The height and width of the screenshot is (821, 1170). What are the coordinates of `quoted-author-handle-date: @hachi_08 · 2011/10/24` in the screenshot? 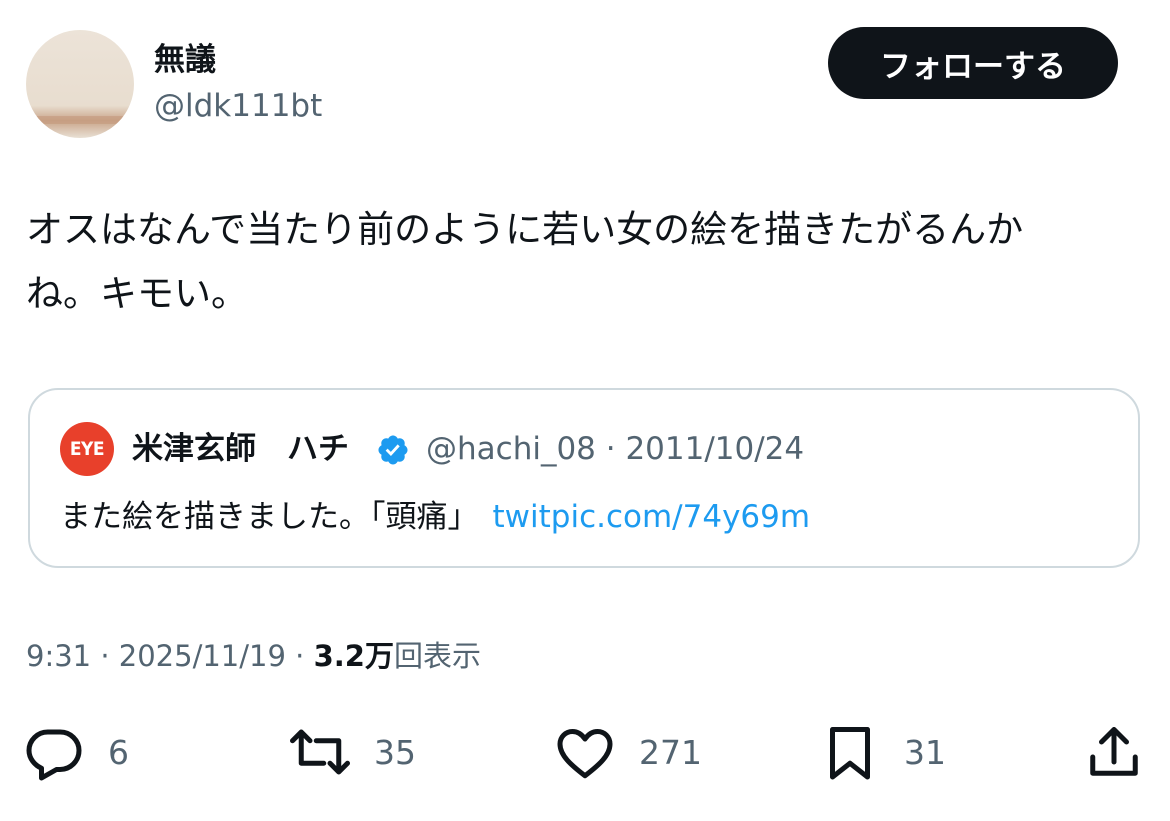 It's located at (615, 449).